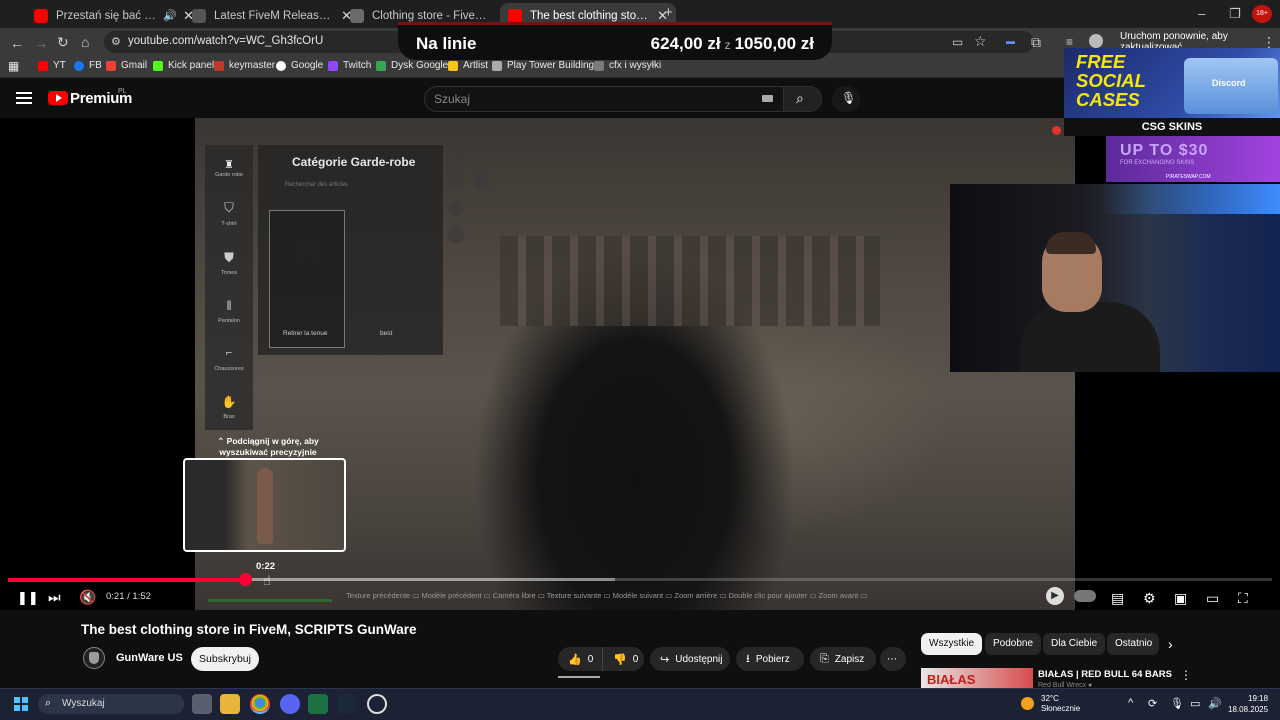 This screenshot has width=1280, height=720. What do you see at coordinates (1180, 598) in the screenshot?
I see `miniplayer-icon: ▣` at bounding box center [1180, 598].